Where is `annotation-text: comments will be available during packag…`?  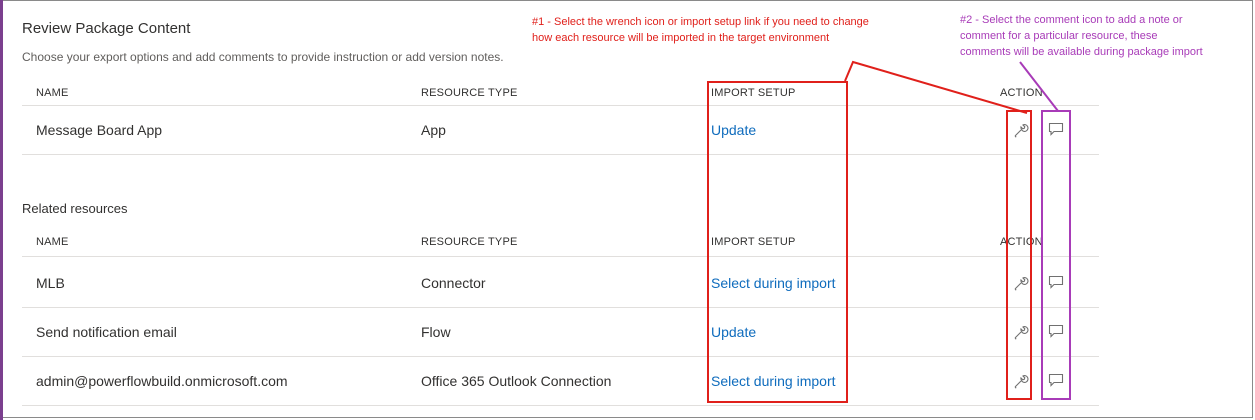 annotation-text: comments will be available during packag… is located at coordinates (1081, 52).